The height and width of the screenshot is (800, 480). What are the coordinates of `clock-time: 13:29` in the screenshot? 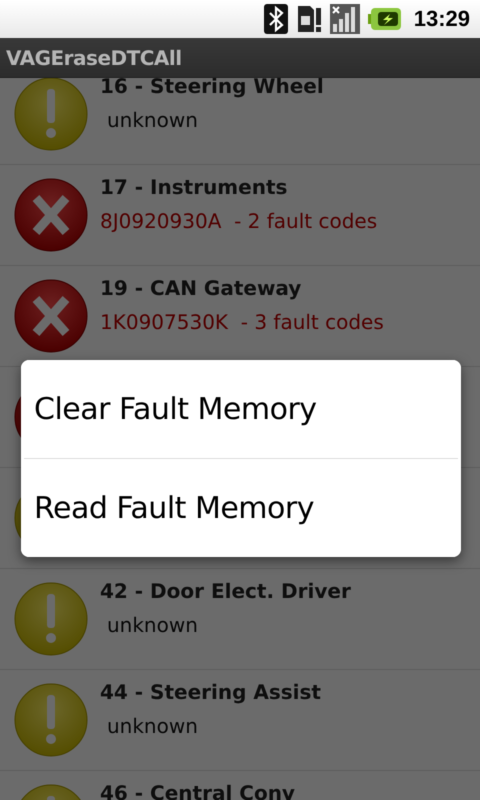 It's located at (442, 19).